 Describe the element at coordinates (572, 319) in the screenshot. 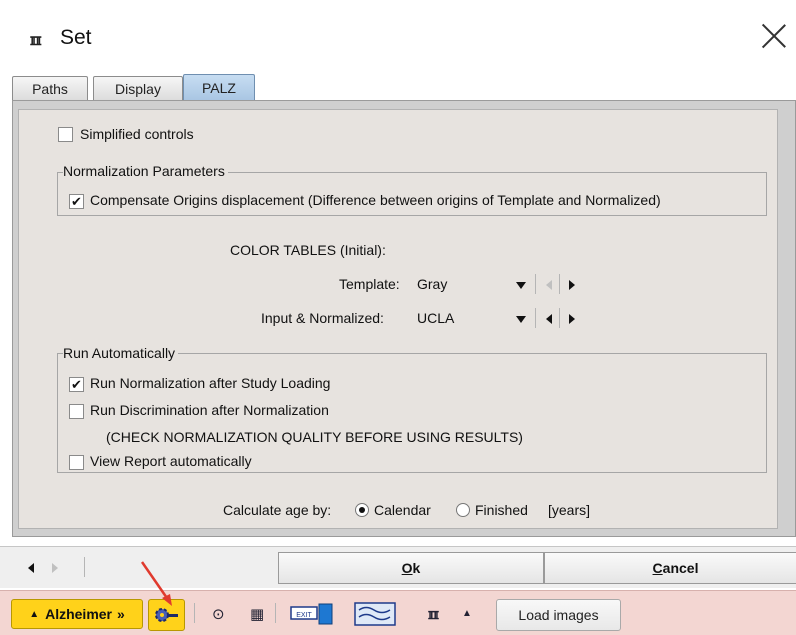

I see `input-normalized-next-icon` at that location.